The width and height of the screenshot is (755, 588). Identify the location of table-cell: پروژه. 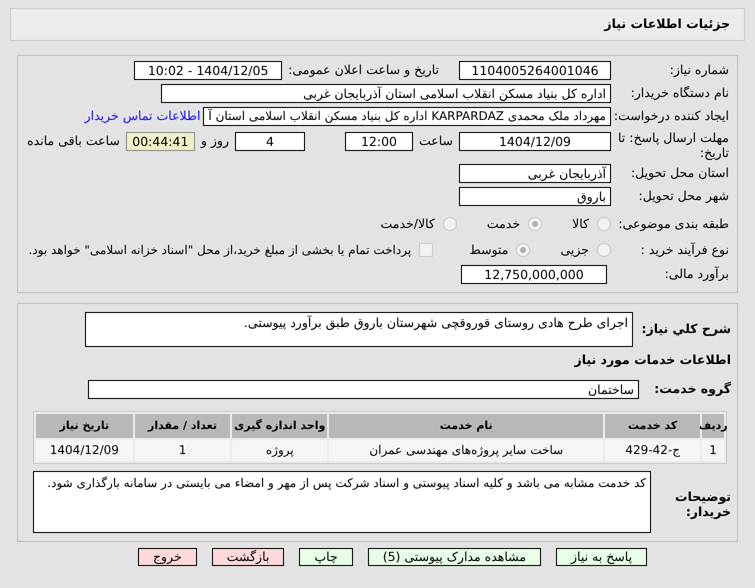
(280, 450).